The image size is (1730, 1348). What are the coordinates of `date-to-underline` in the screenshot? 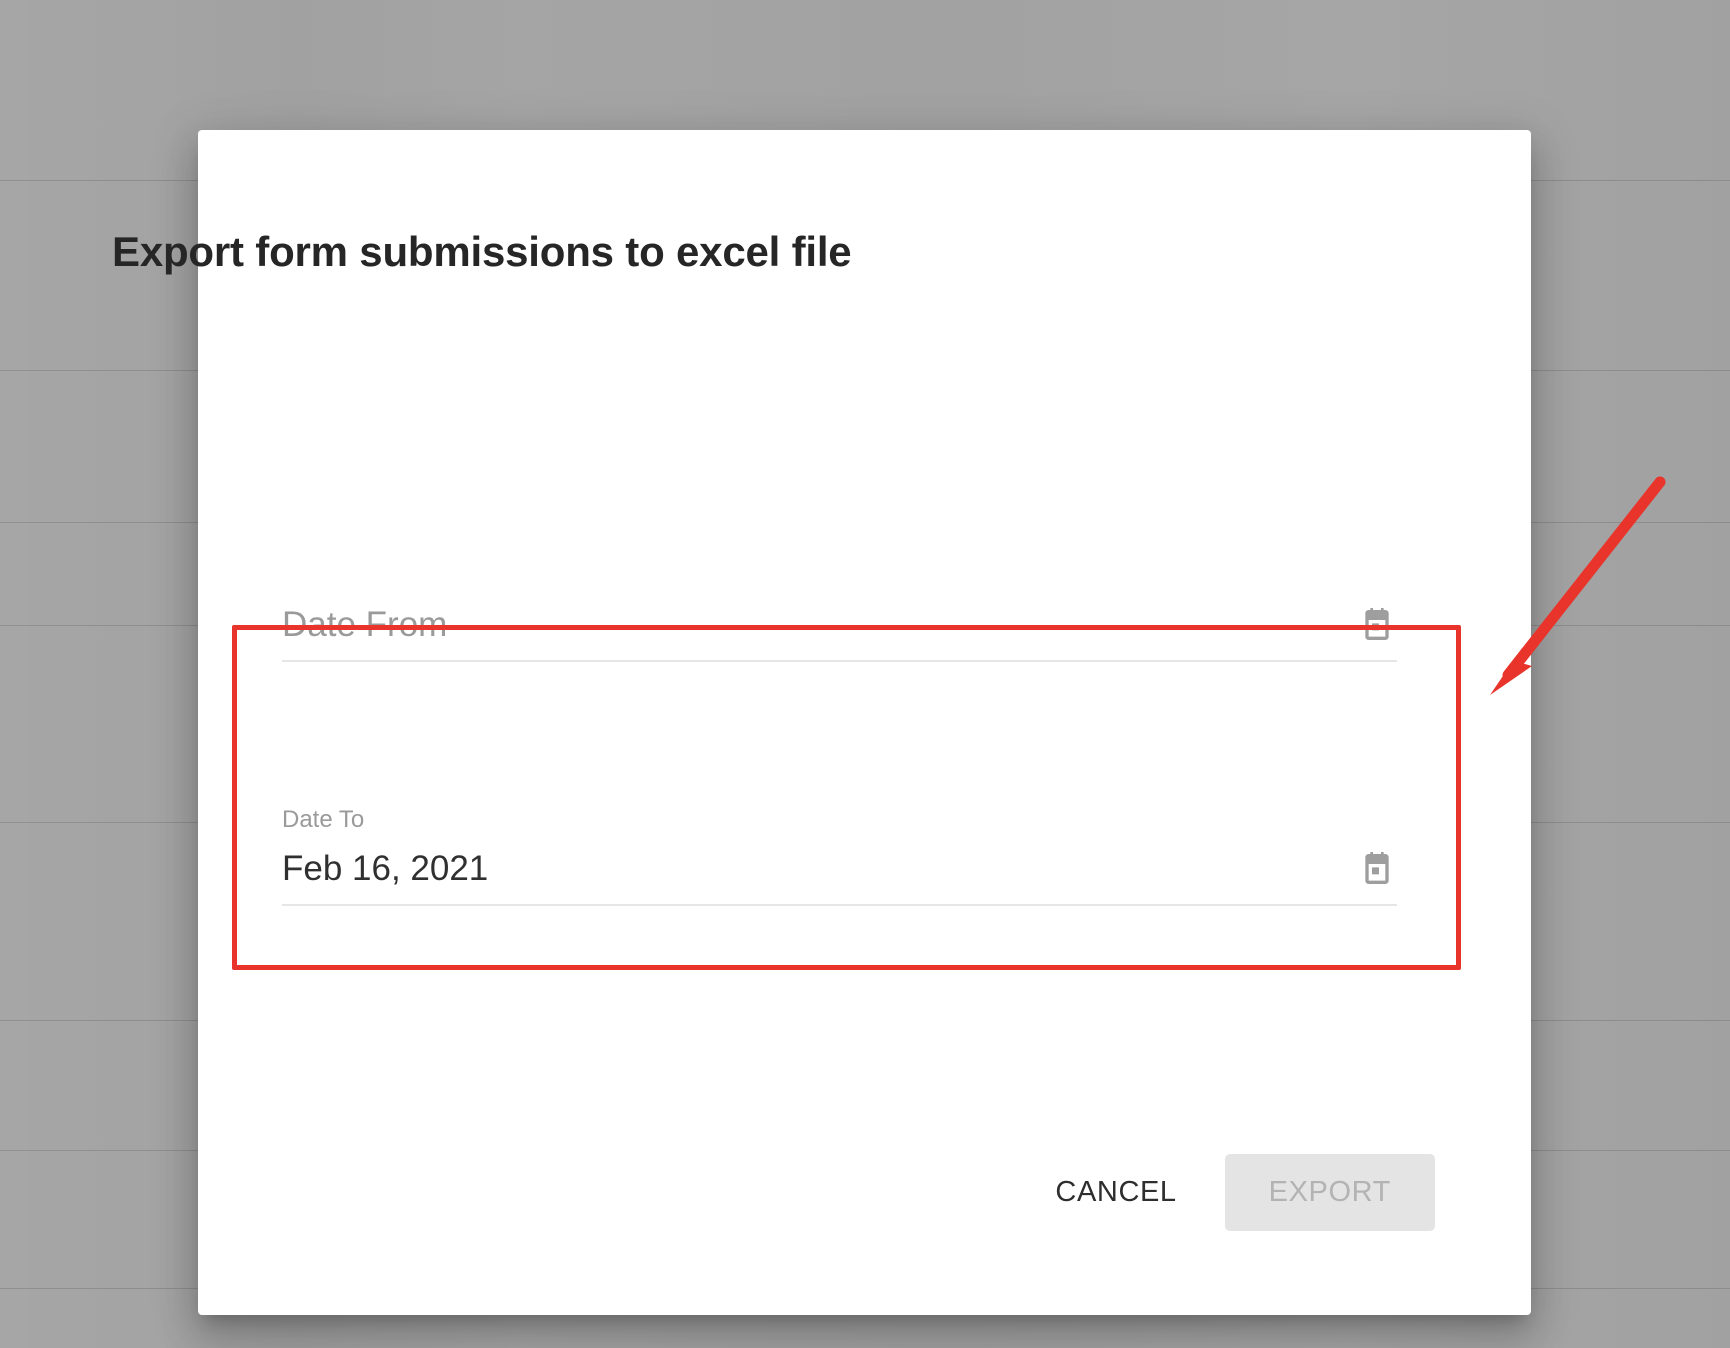 It's located at (839, 905).